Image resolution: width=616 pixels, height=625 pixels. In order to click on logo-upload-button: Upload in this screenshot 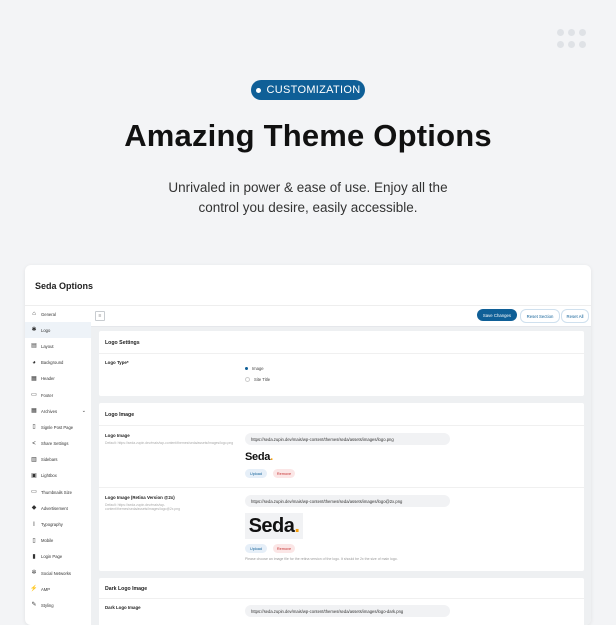, I will do `click(256, 473)`.